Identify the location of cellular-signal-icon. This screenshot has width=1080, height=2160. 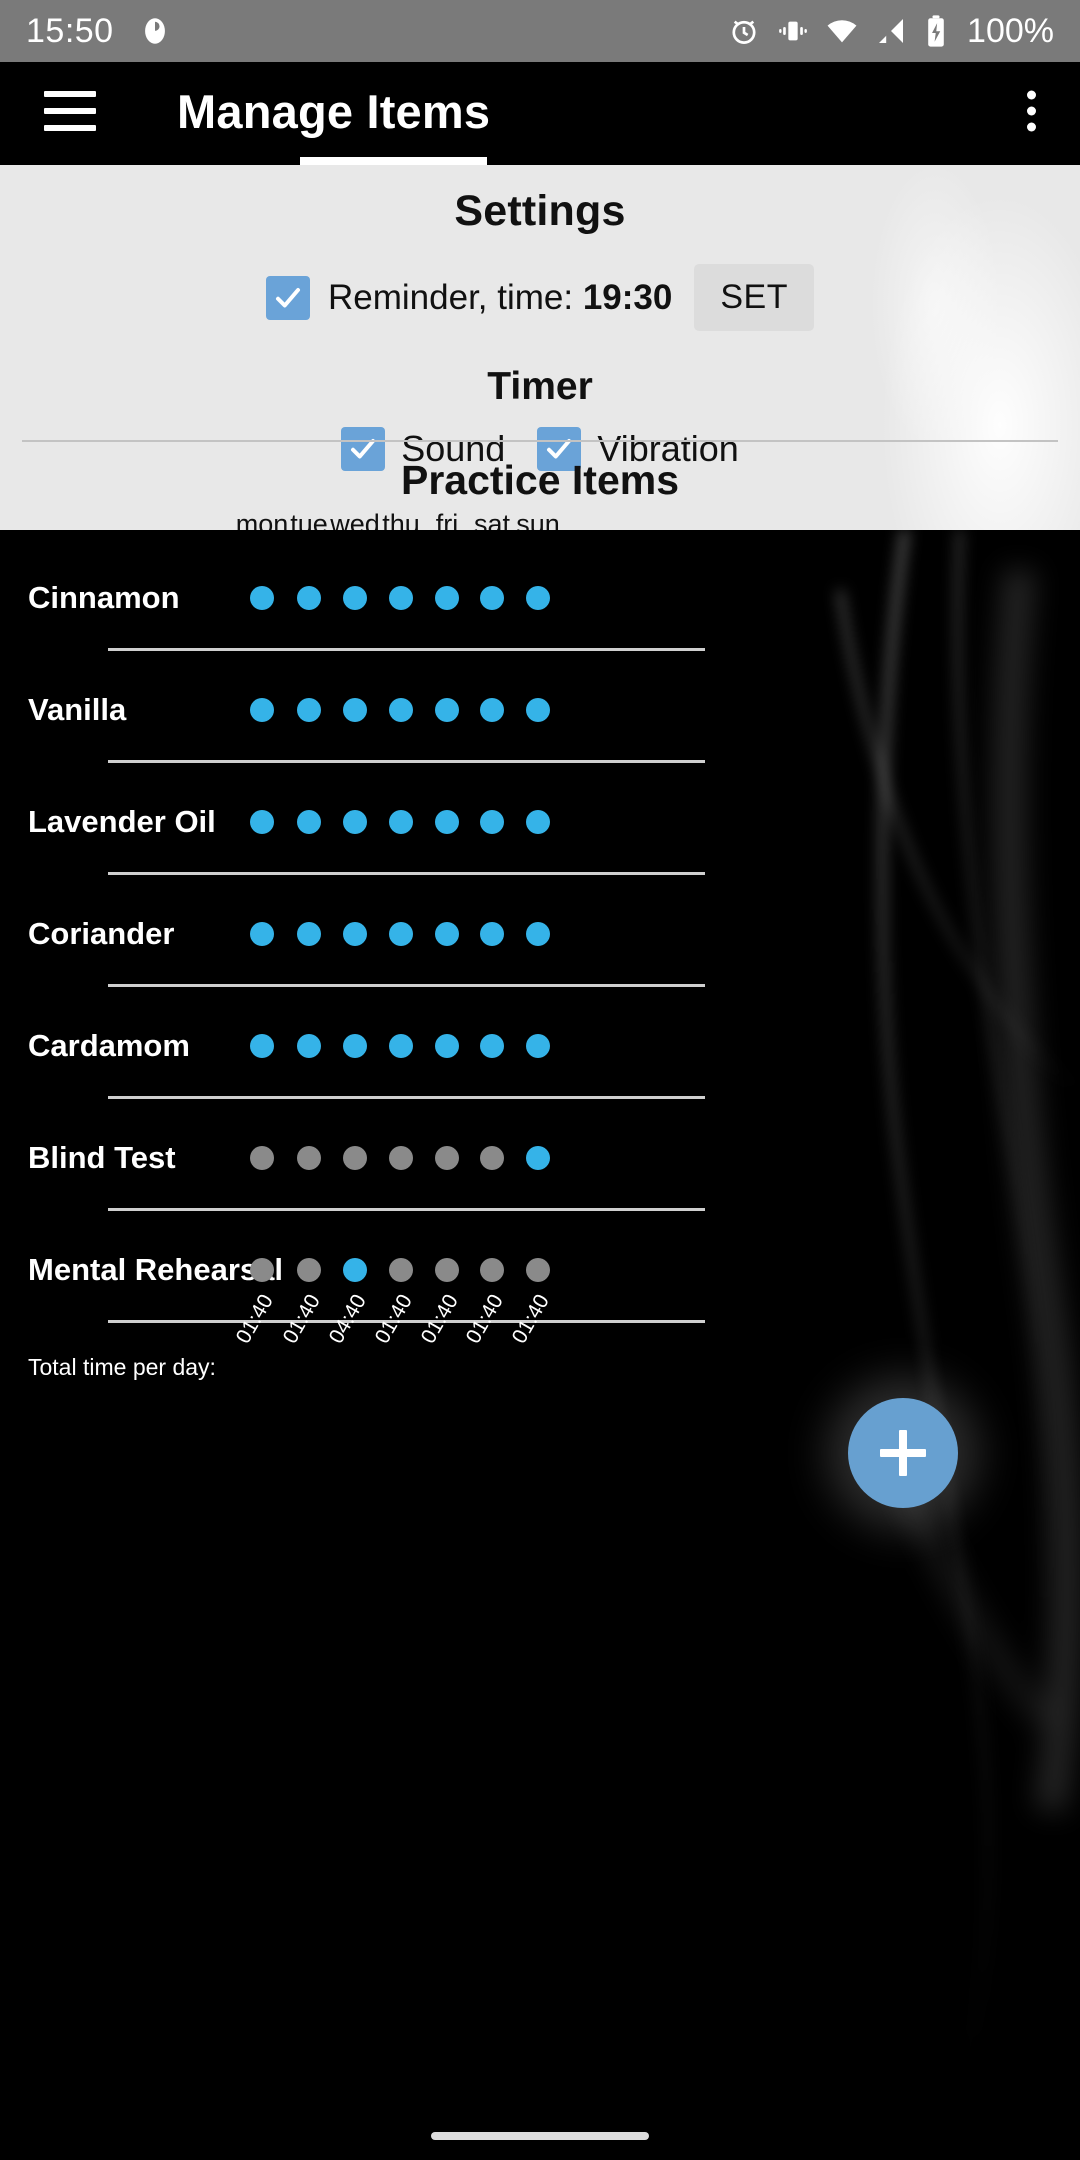
(891, 31).